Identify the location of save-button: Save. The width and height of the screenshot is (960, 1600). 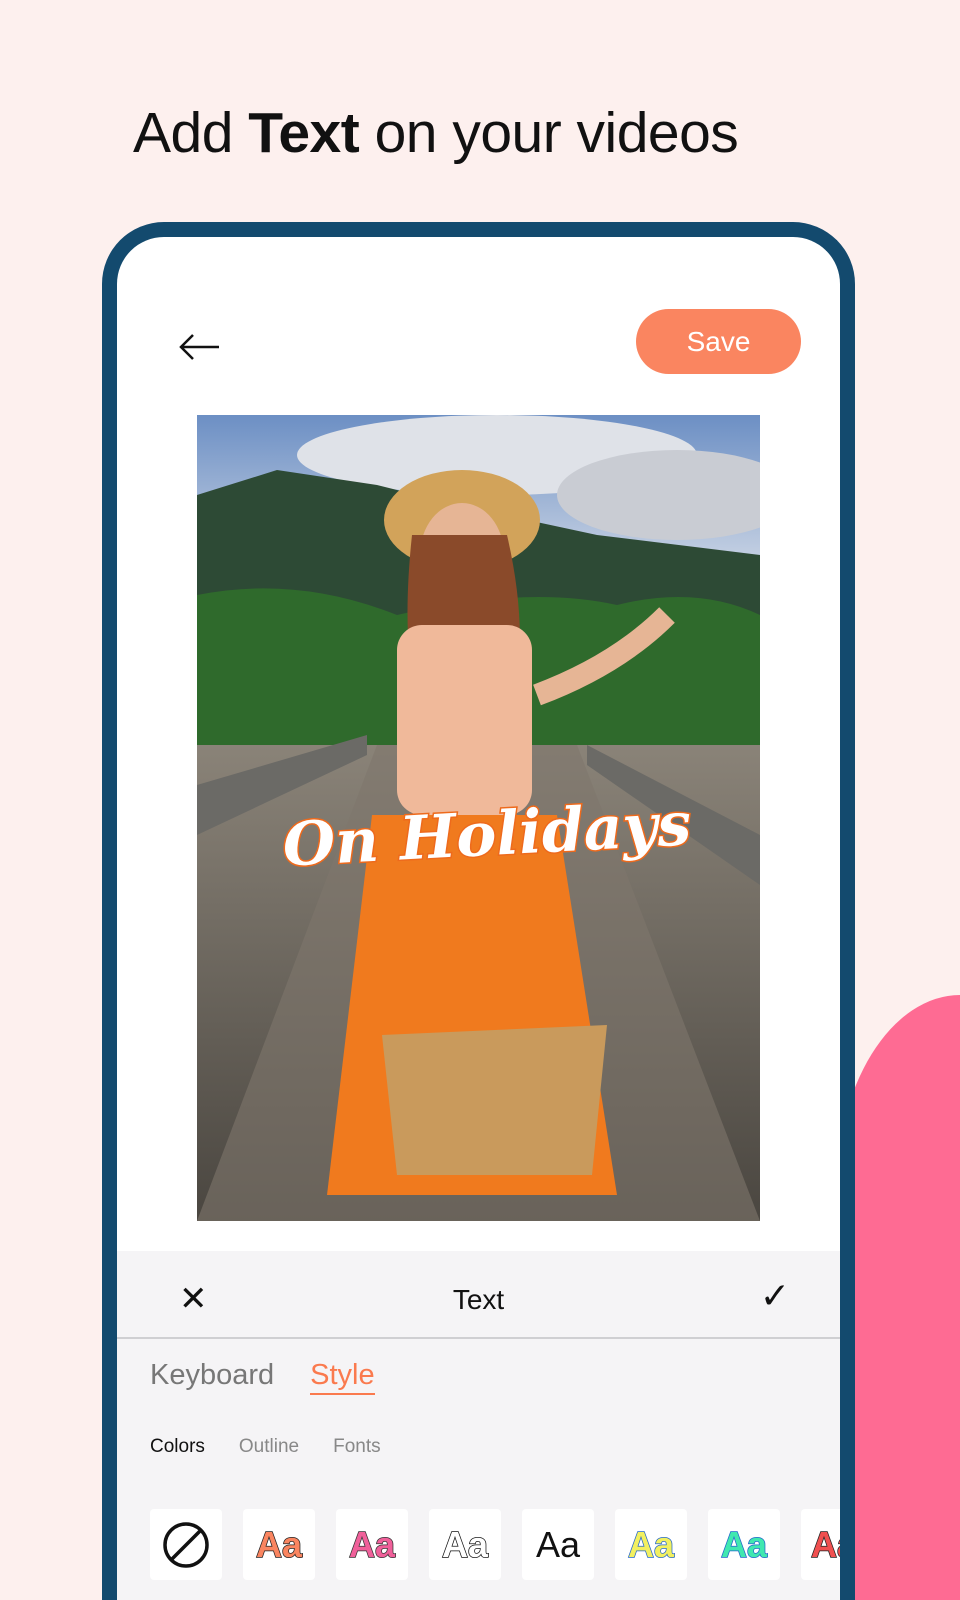
(718, 341).